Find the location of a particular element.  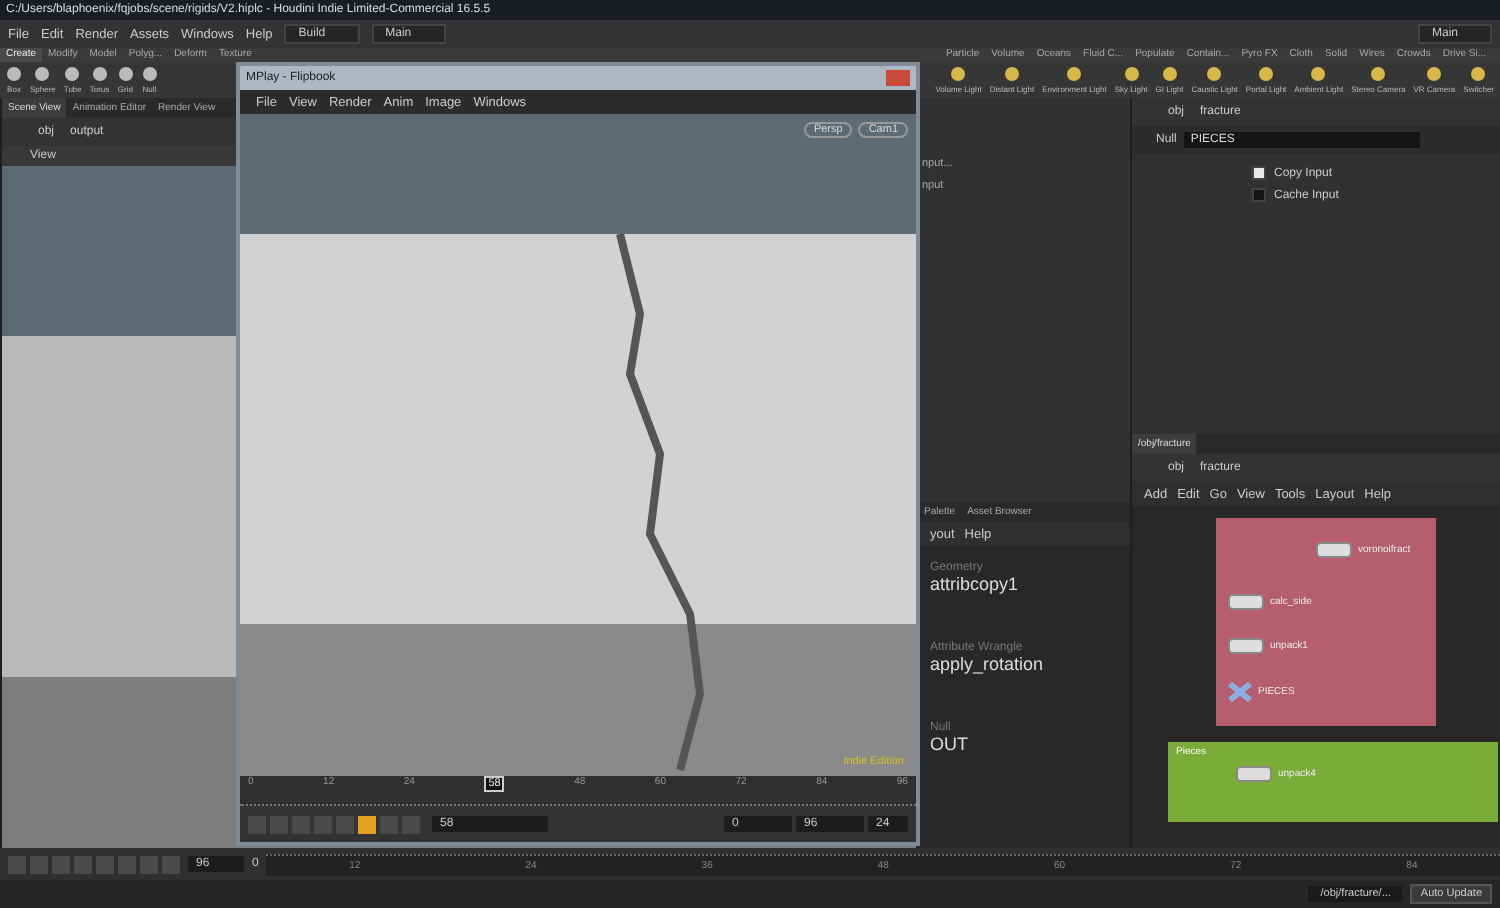

node-name: apply_rotation is located at coordinates (1024, 664).